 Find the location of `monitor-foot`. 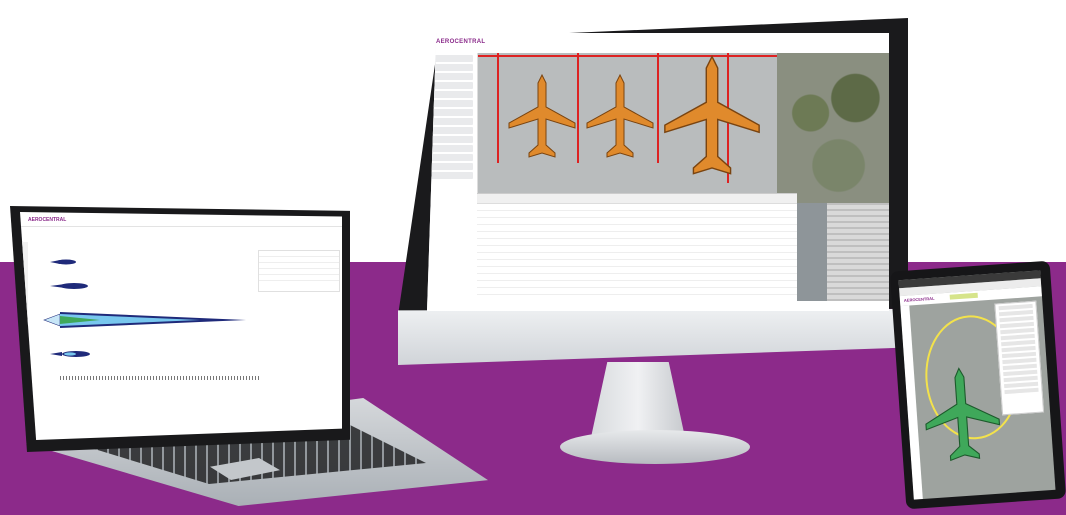

monitor-foot is located at coordinates (655, 447).